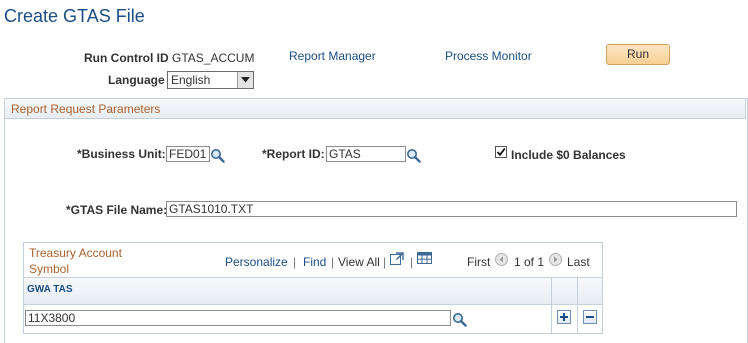 The width and height of the screenshot is (748, 343). What do you see at coordinates (136, 80) in the screenshot?
I see `language-label: Language` at bounding box center [136, 80].